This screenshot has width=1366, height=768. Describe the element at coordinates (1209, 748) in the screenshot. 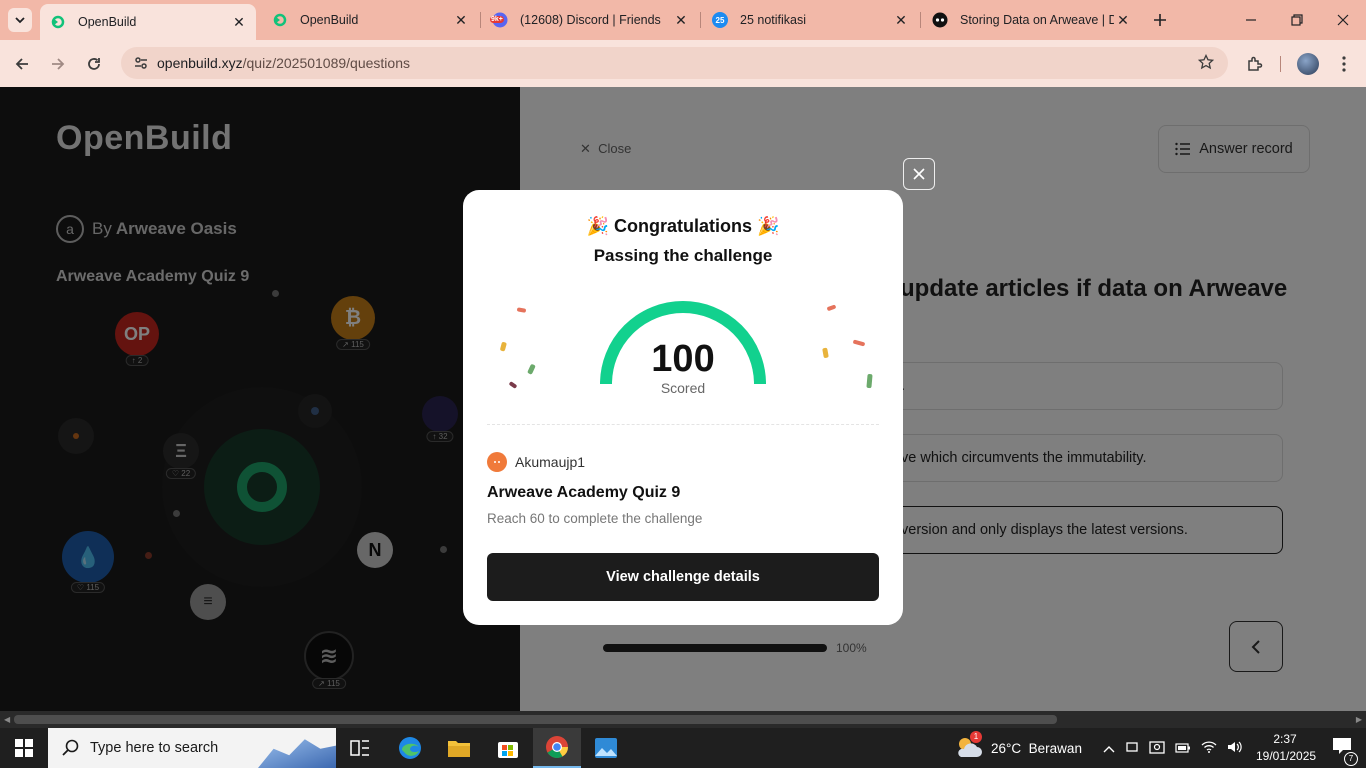

I see `wifi-icon` at that location.